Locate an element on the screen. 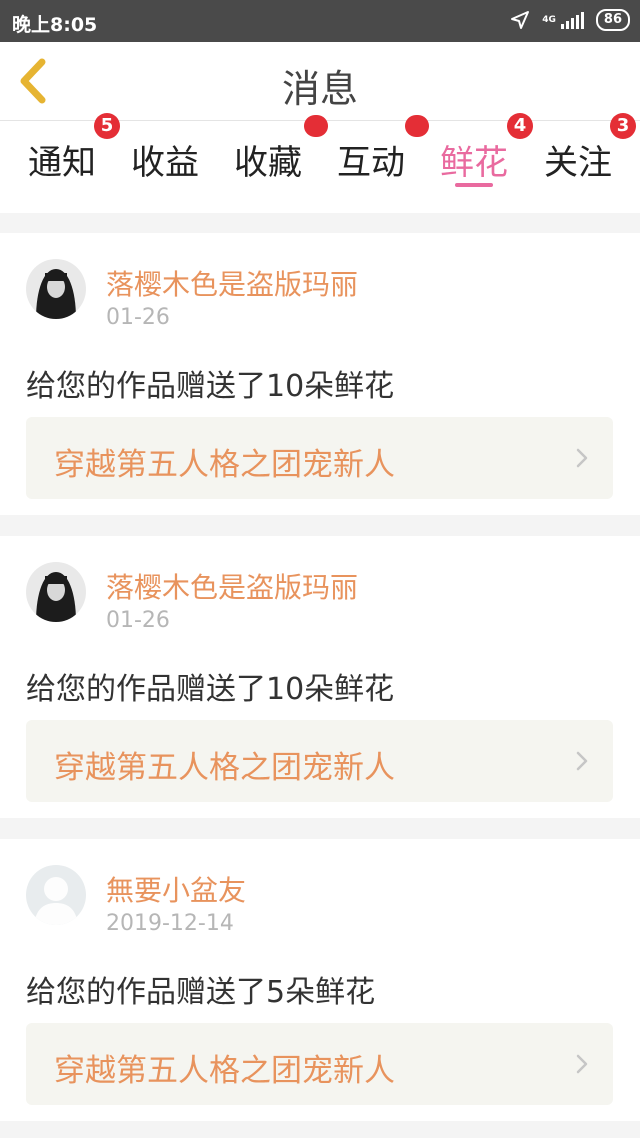 This screenshot has height=1138, width=640. message-text: 给您的作品赠送了5朵鲜花 is located at coordinates (201, 992).